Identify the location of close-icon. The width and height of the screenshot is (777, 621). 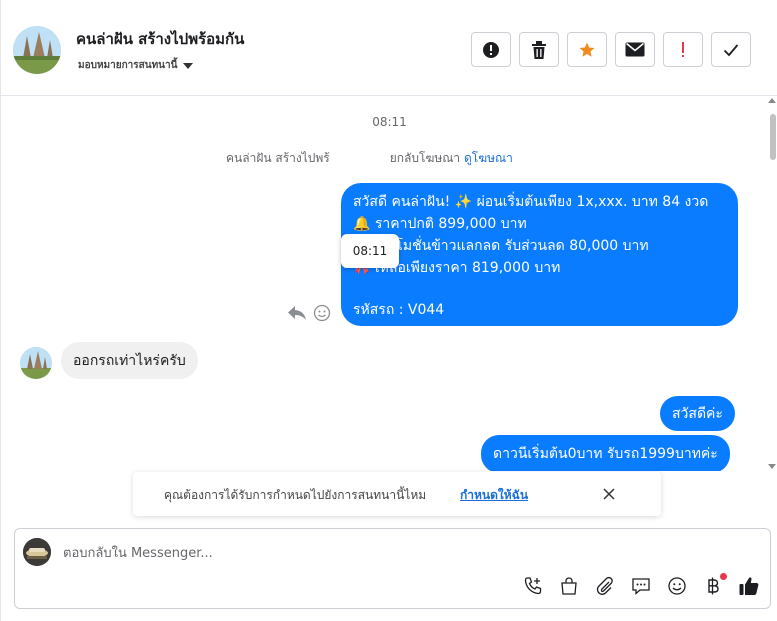
(609, 494).